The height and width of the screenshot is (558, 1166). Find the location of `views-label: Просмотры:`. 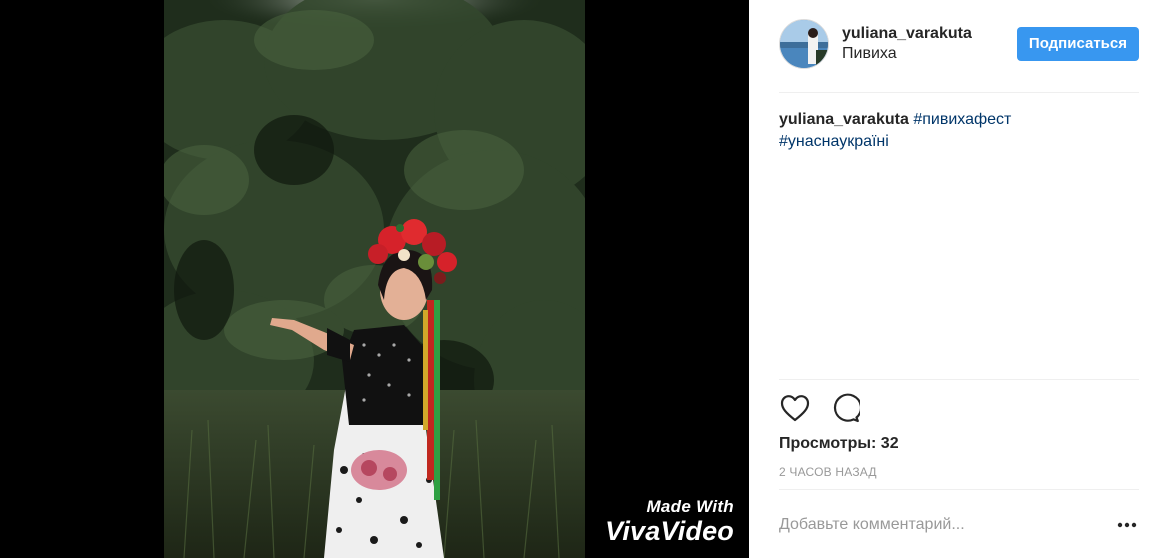

views-label: Просмотры: is located at coordinates (828, 443).